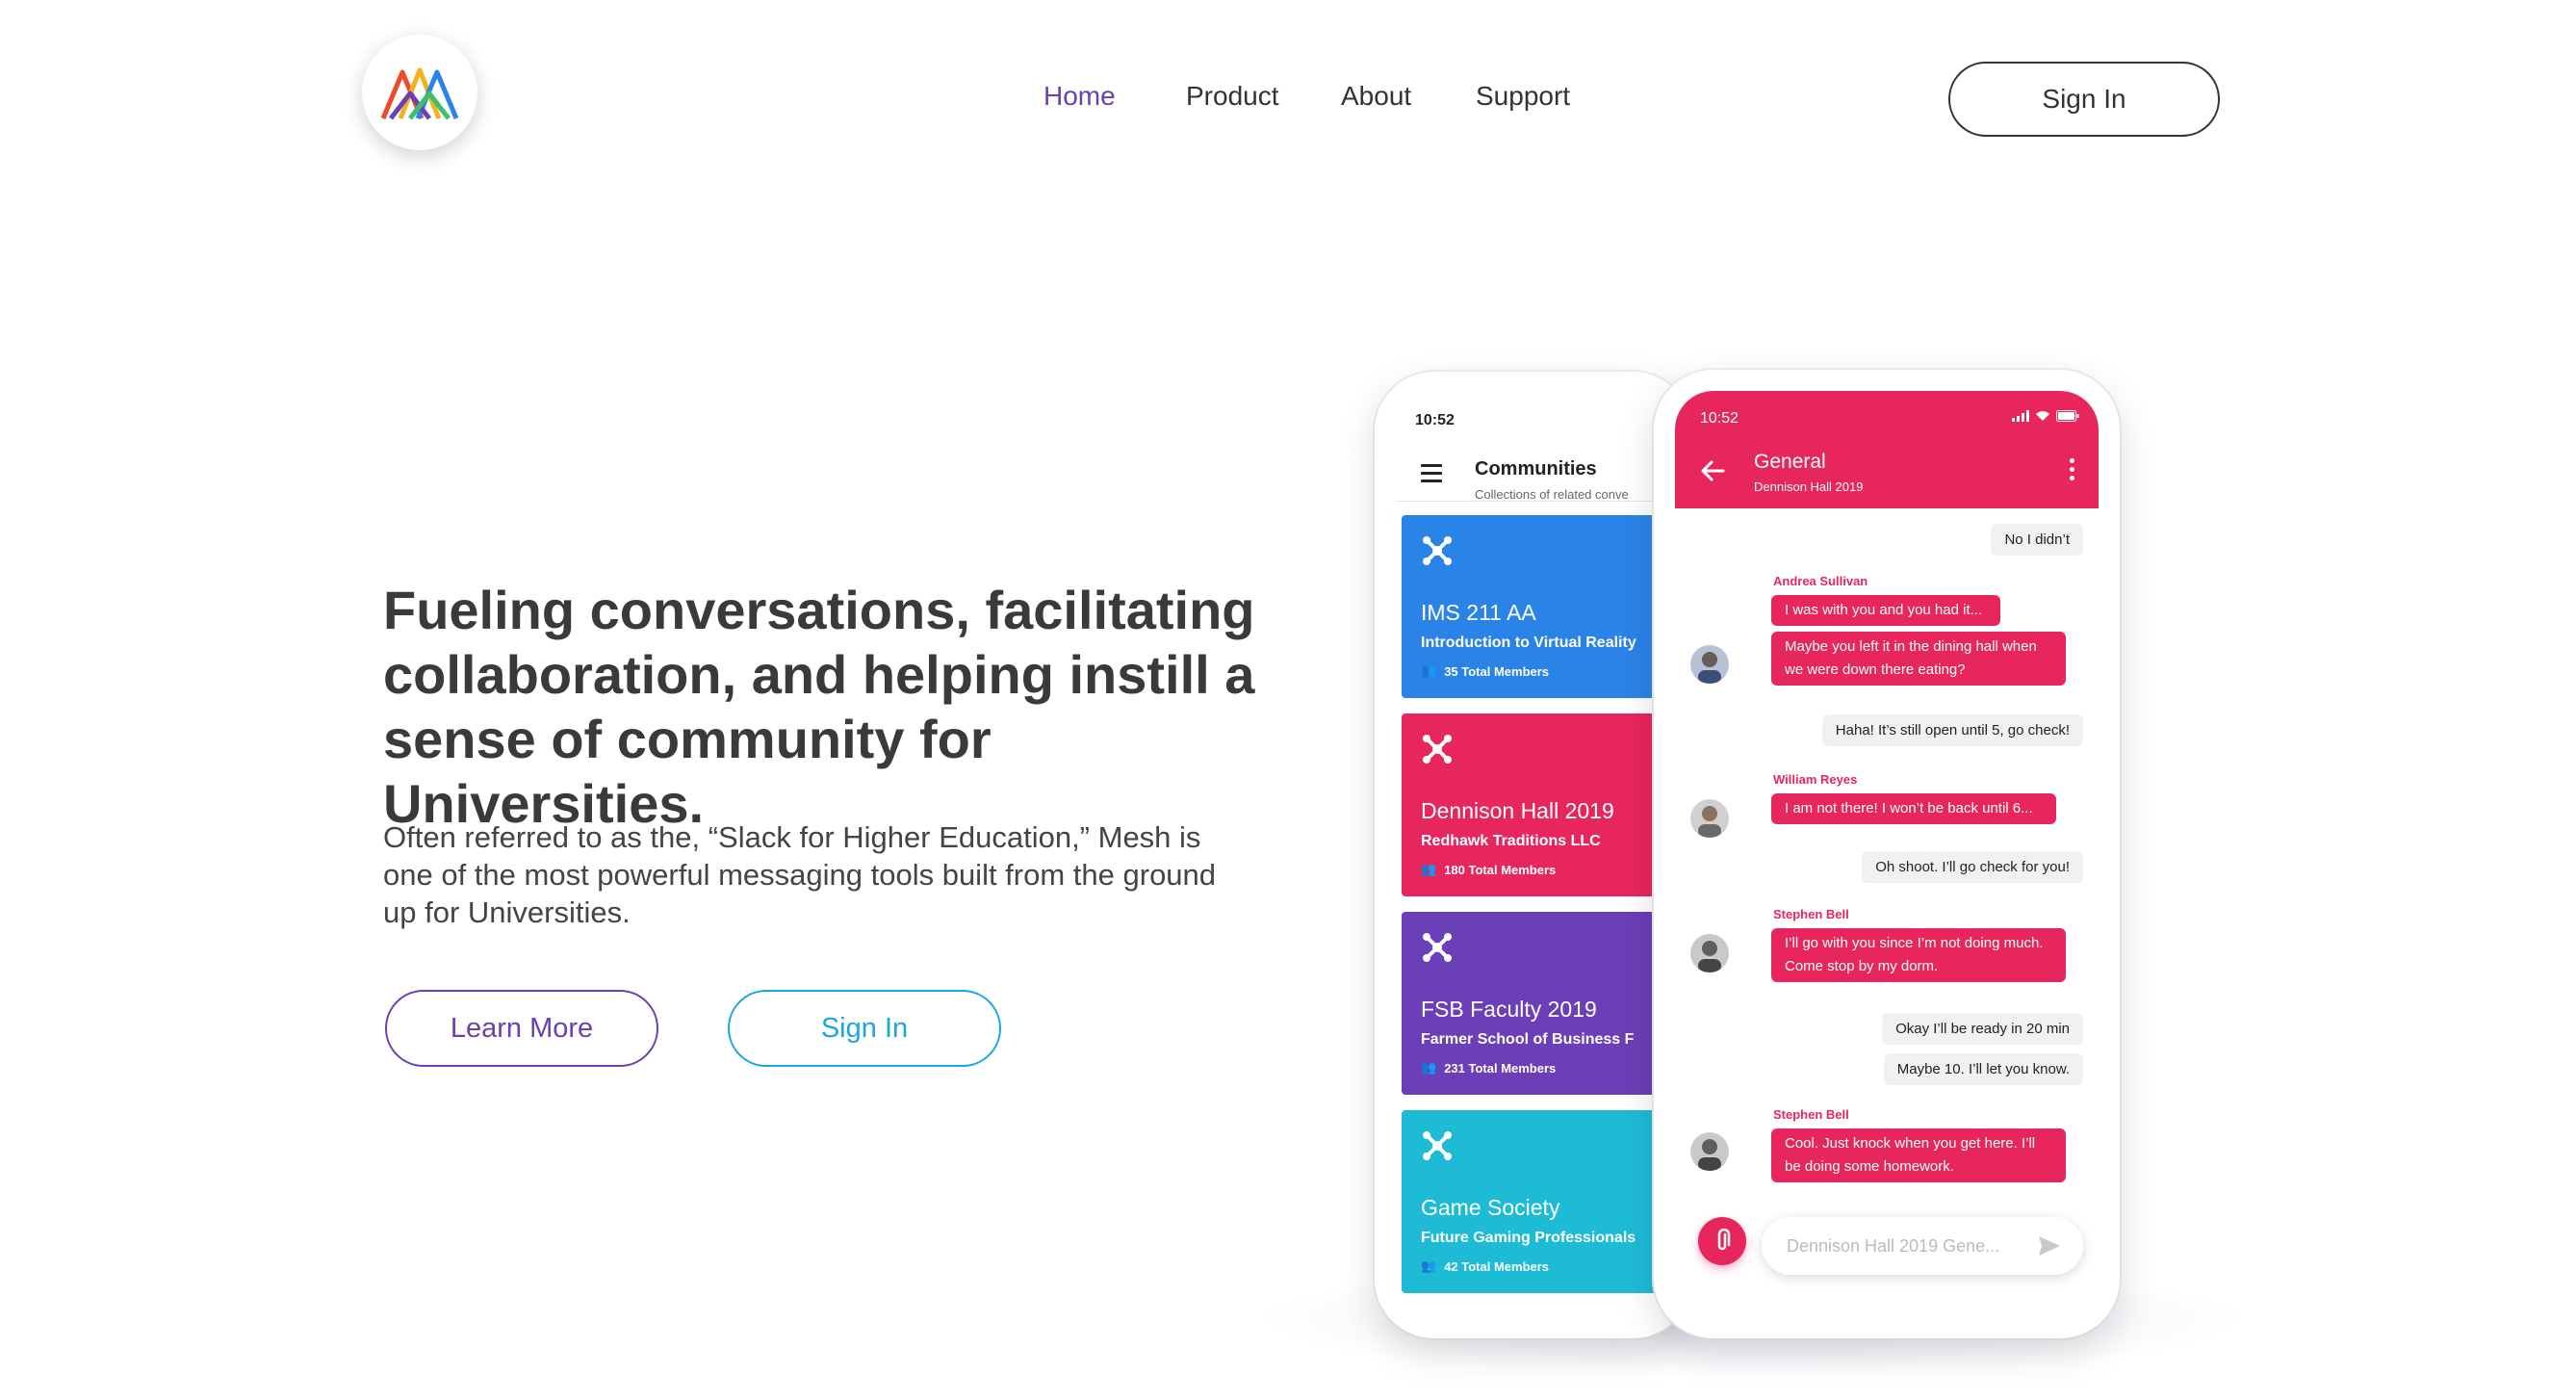 The width and height of the screenshot is (2576, 1400). I want to click on header-sign-in-button: Sign In, so click(2084, 99).